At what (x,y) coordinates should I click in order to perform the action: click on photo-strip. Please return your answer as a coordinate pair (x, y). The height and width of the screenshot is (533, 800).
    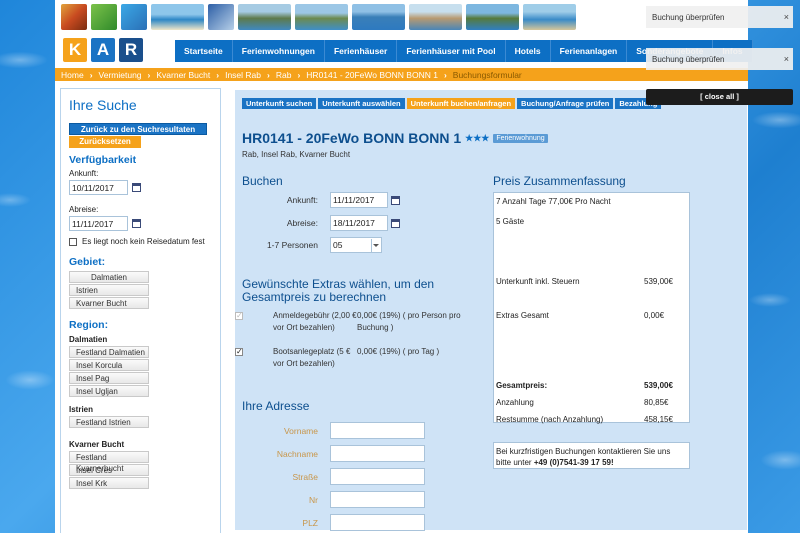
    Looking at the image, I should click on (318, 17).